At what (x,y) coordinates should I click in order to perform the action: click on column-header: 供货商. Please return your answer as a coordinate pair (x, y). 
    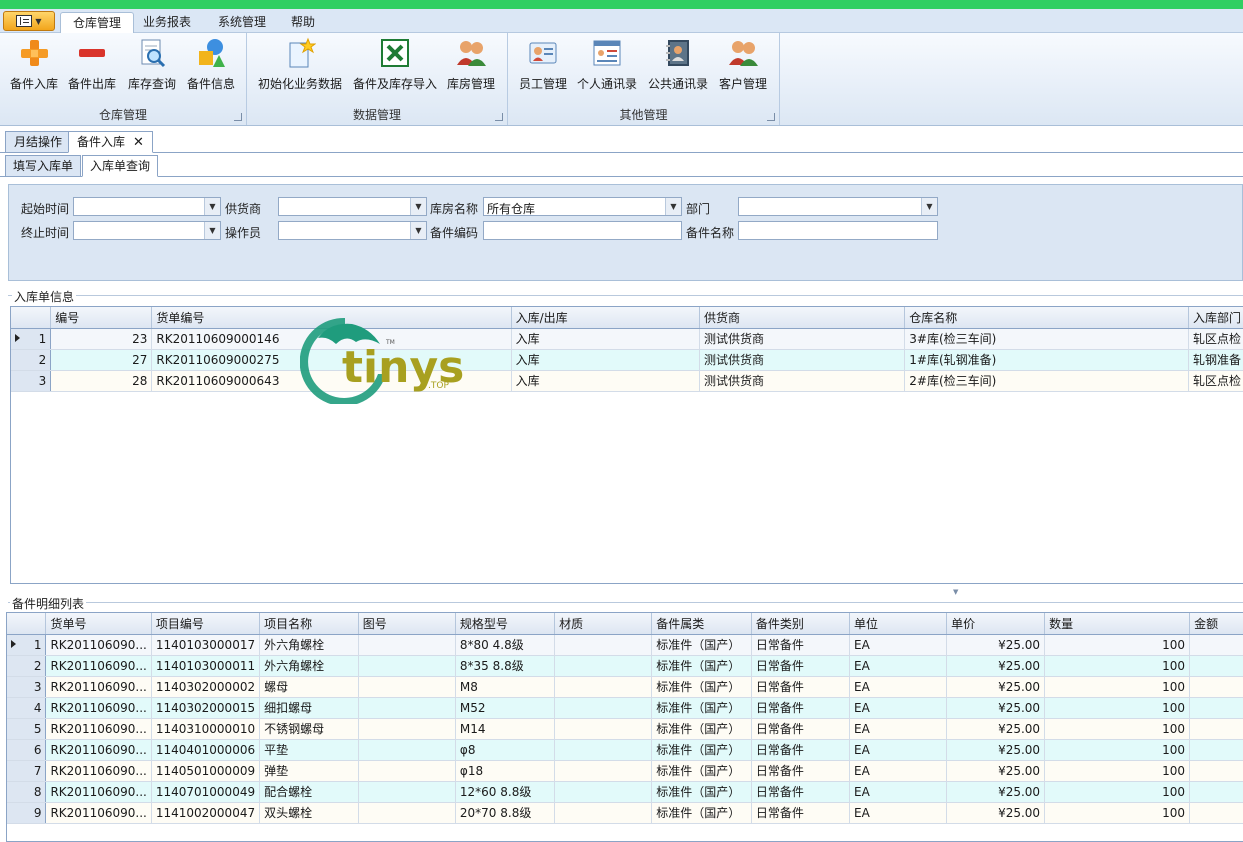
    Looking at the image, I should click on (802, 318).